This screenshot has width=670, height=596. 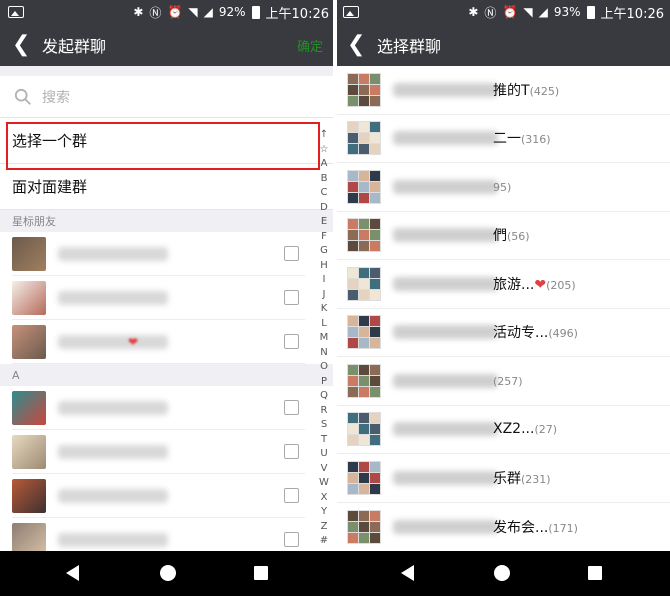 What do you see at coordinates (167, 71) in the screenshot?
I see `spacer` at bounding box center [167, 71].